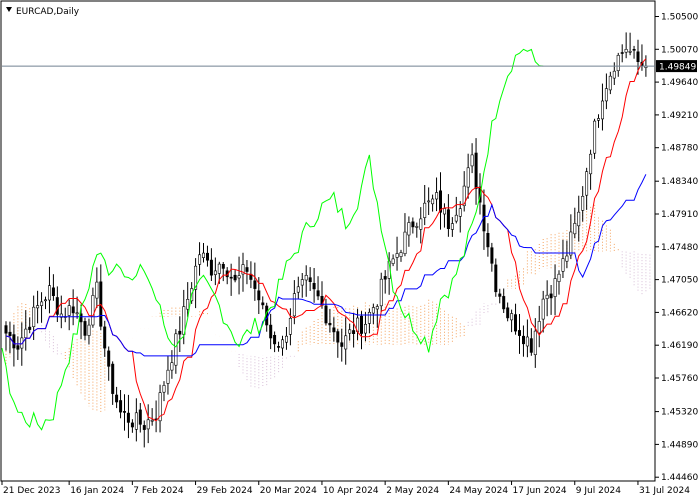  I want to click on x-tick-label: 31 Jul 2024, so click(664, 491).